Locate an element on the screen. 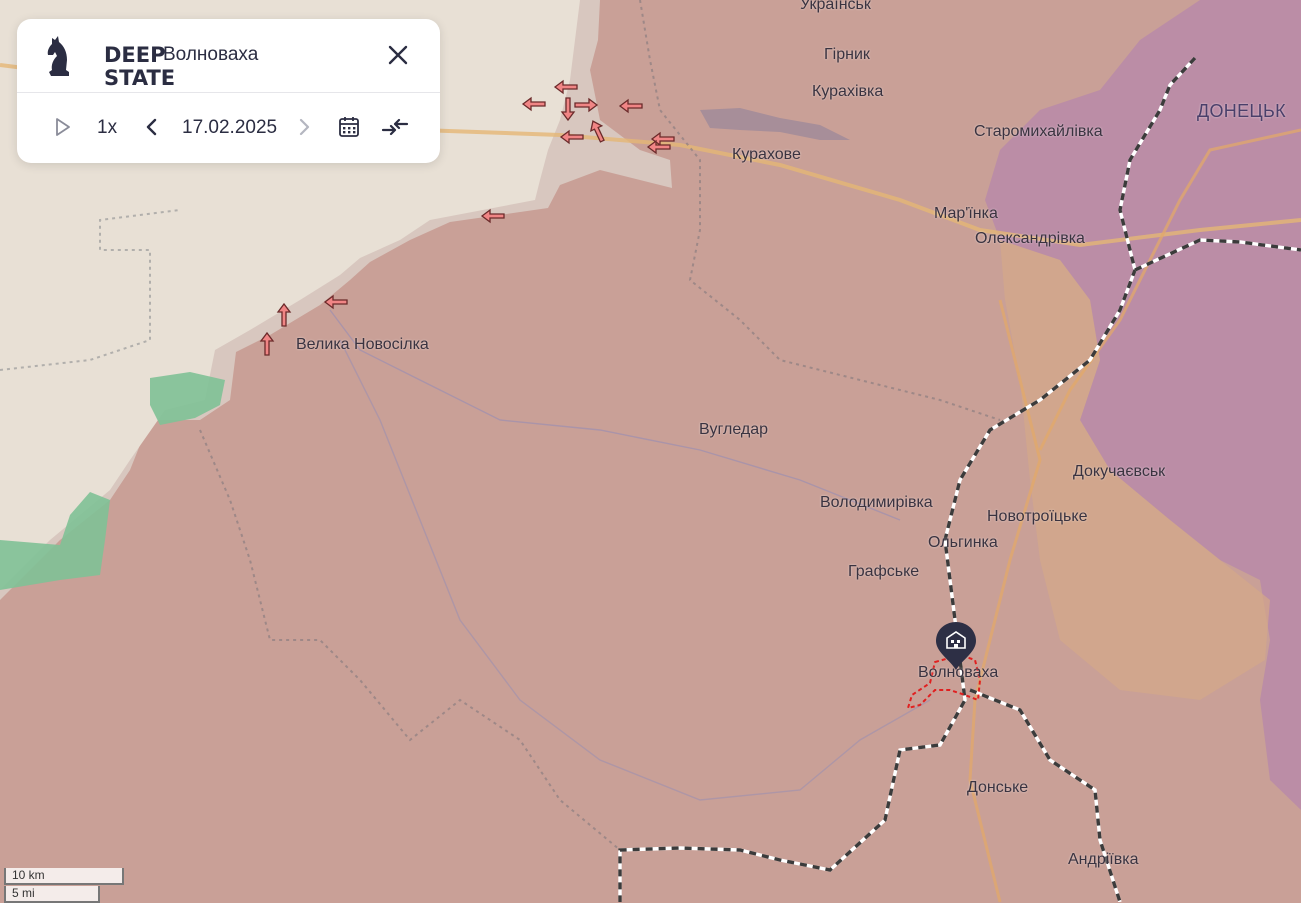 The width and height of the screenshot is (1301, 903). prev-date-button is located at coordinates (152, 127).